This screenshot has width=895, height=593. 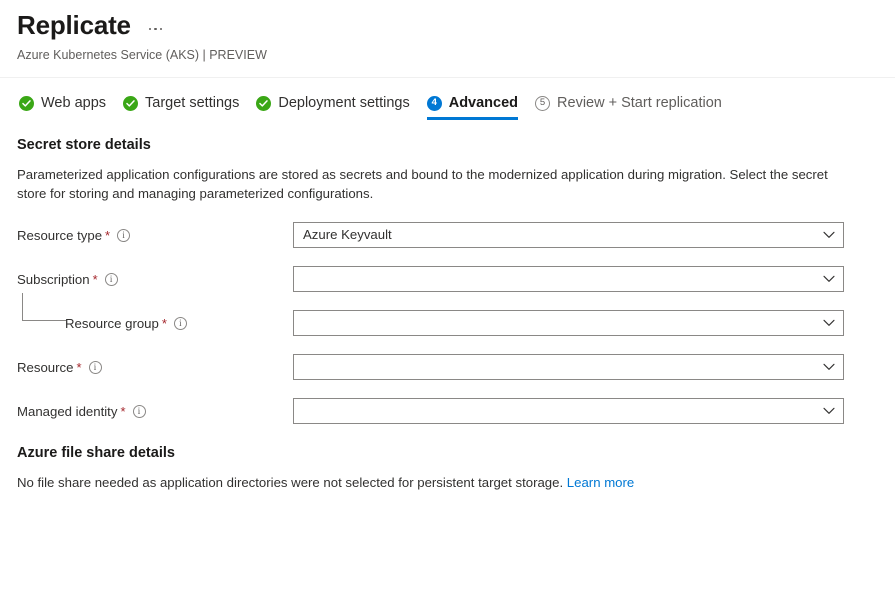 I want to click on step-number-icon: 4, so click(x=434, y=103).